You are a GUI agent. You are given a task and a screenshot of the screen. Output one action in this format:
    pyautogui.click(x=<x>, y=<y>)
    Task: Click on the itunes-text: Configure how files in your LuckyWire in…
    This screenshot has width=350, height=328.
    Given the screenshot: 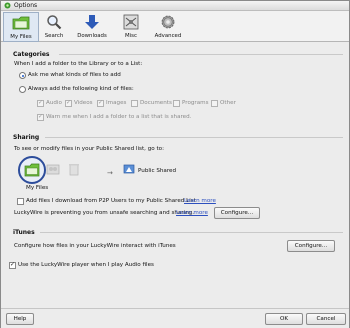 What is the action you would take?
    pyautogui.click(x=95, y=246)
    